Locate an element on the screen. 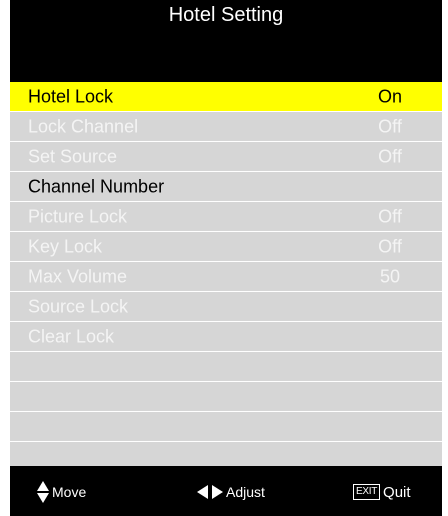  menu-item-label: Picture Lock is located at coordinates (78, 216).